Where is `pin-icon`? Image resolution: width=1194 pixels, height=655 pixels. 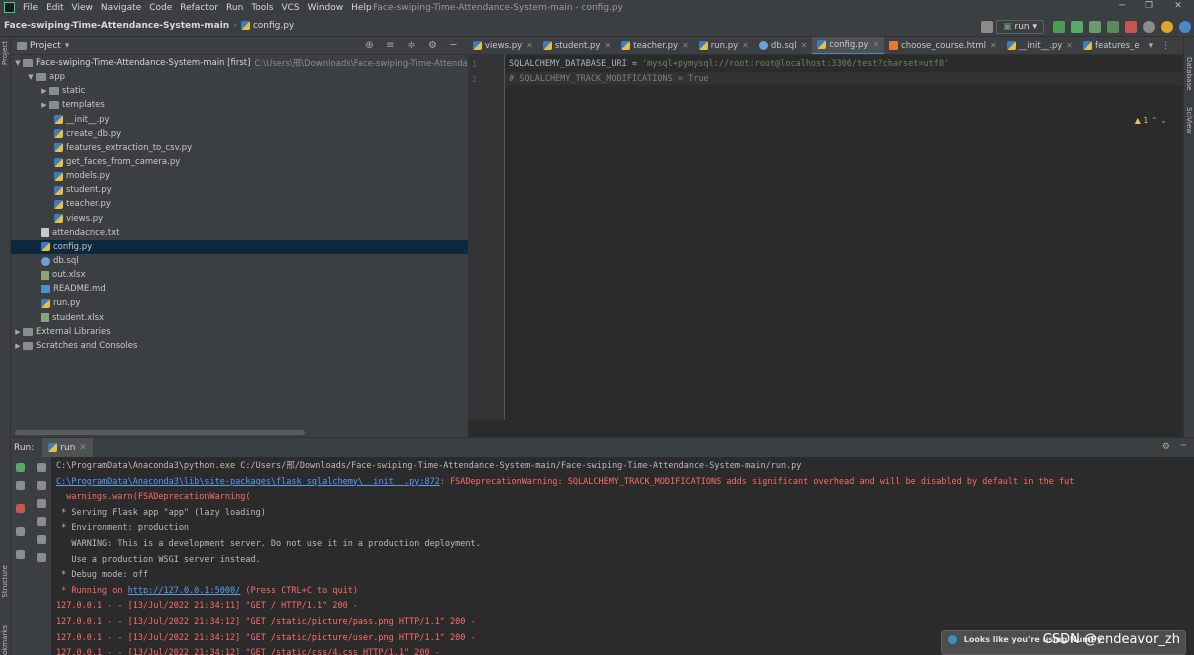 pin-icon is located at coordinates (20, 554).